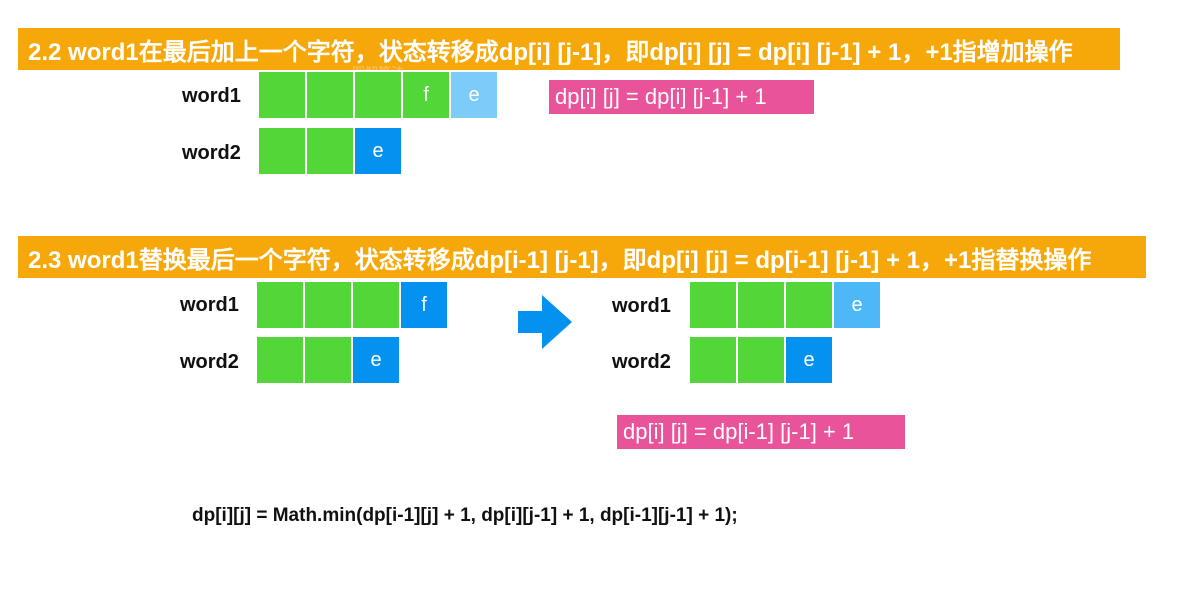  Describe the element at coordinates (424, 305) in the screenshot. I see `section-23-before-word1-cell-4: f` at that location.